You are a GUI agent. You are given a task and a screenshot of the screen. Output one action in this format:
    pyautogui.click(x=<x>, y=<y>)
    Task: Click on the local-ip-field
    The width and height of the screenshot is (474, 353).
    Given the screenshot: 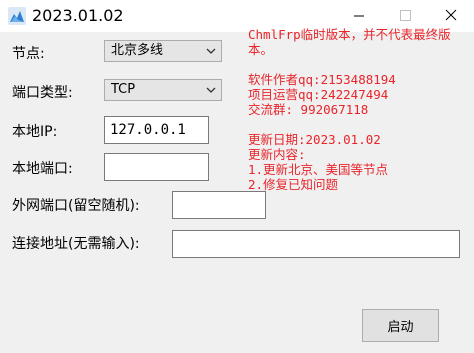 What is the action you would take?
    pyautogui.click(x=156, y=130)
    